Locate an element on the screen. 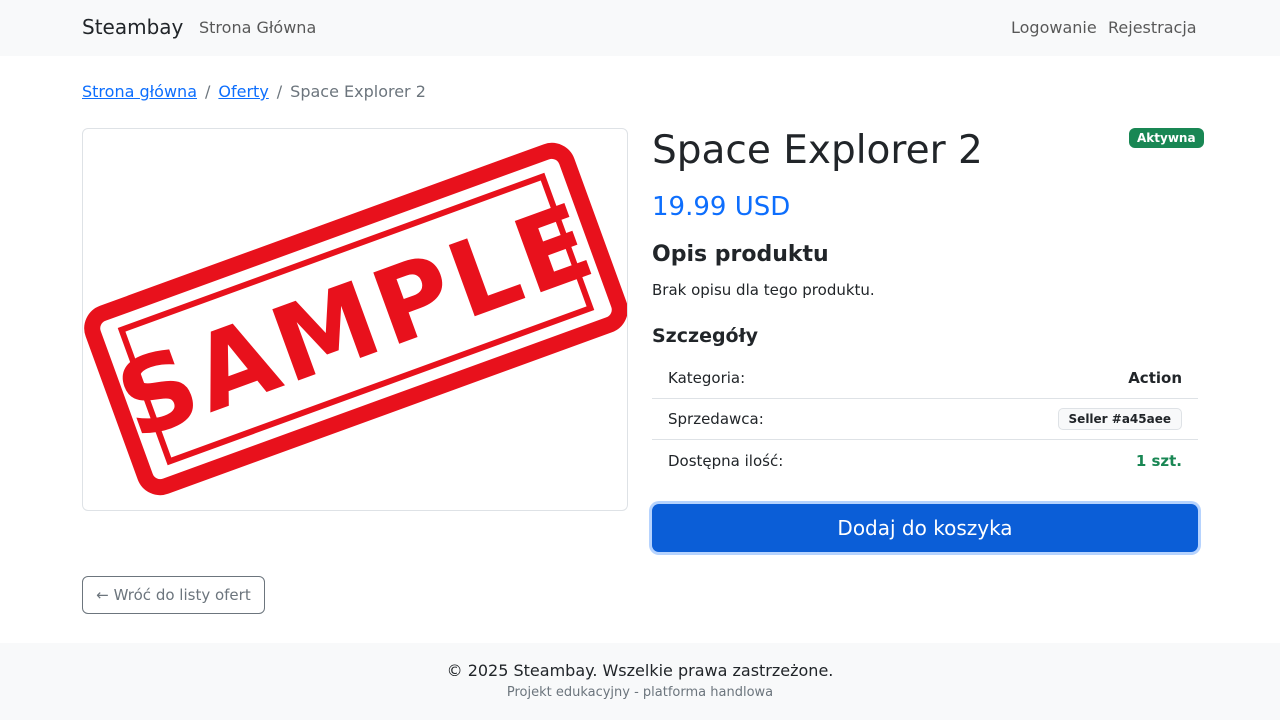 The height and width of the screenshot is (720, 1280). back-to-offers-button: ← Wróć do listy ofert is located at coordinates (173, 595).